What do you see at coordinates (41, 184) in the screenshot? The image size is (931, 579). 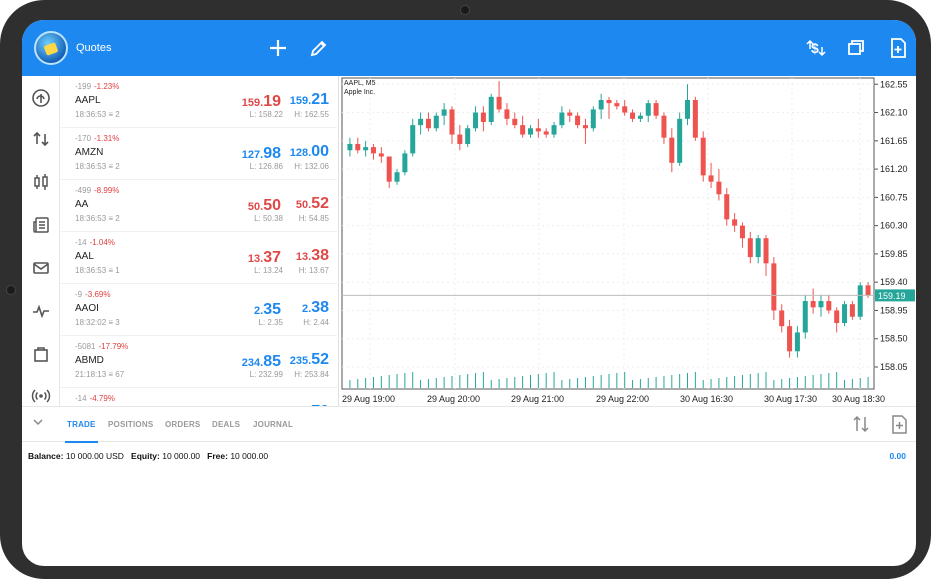 I see `nav-chart` at bounding box center [41, 184].